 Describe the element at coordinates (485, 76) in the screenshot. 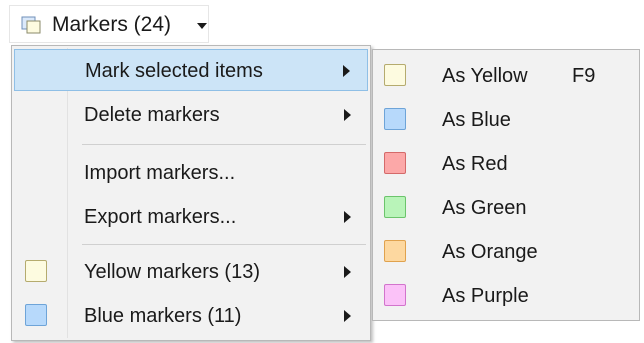

I see `submenu-item-label: As Yellow` at that location.